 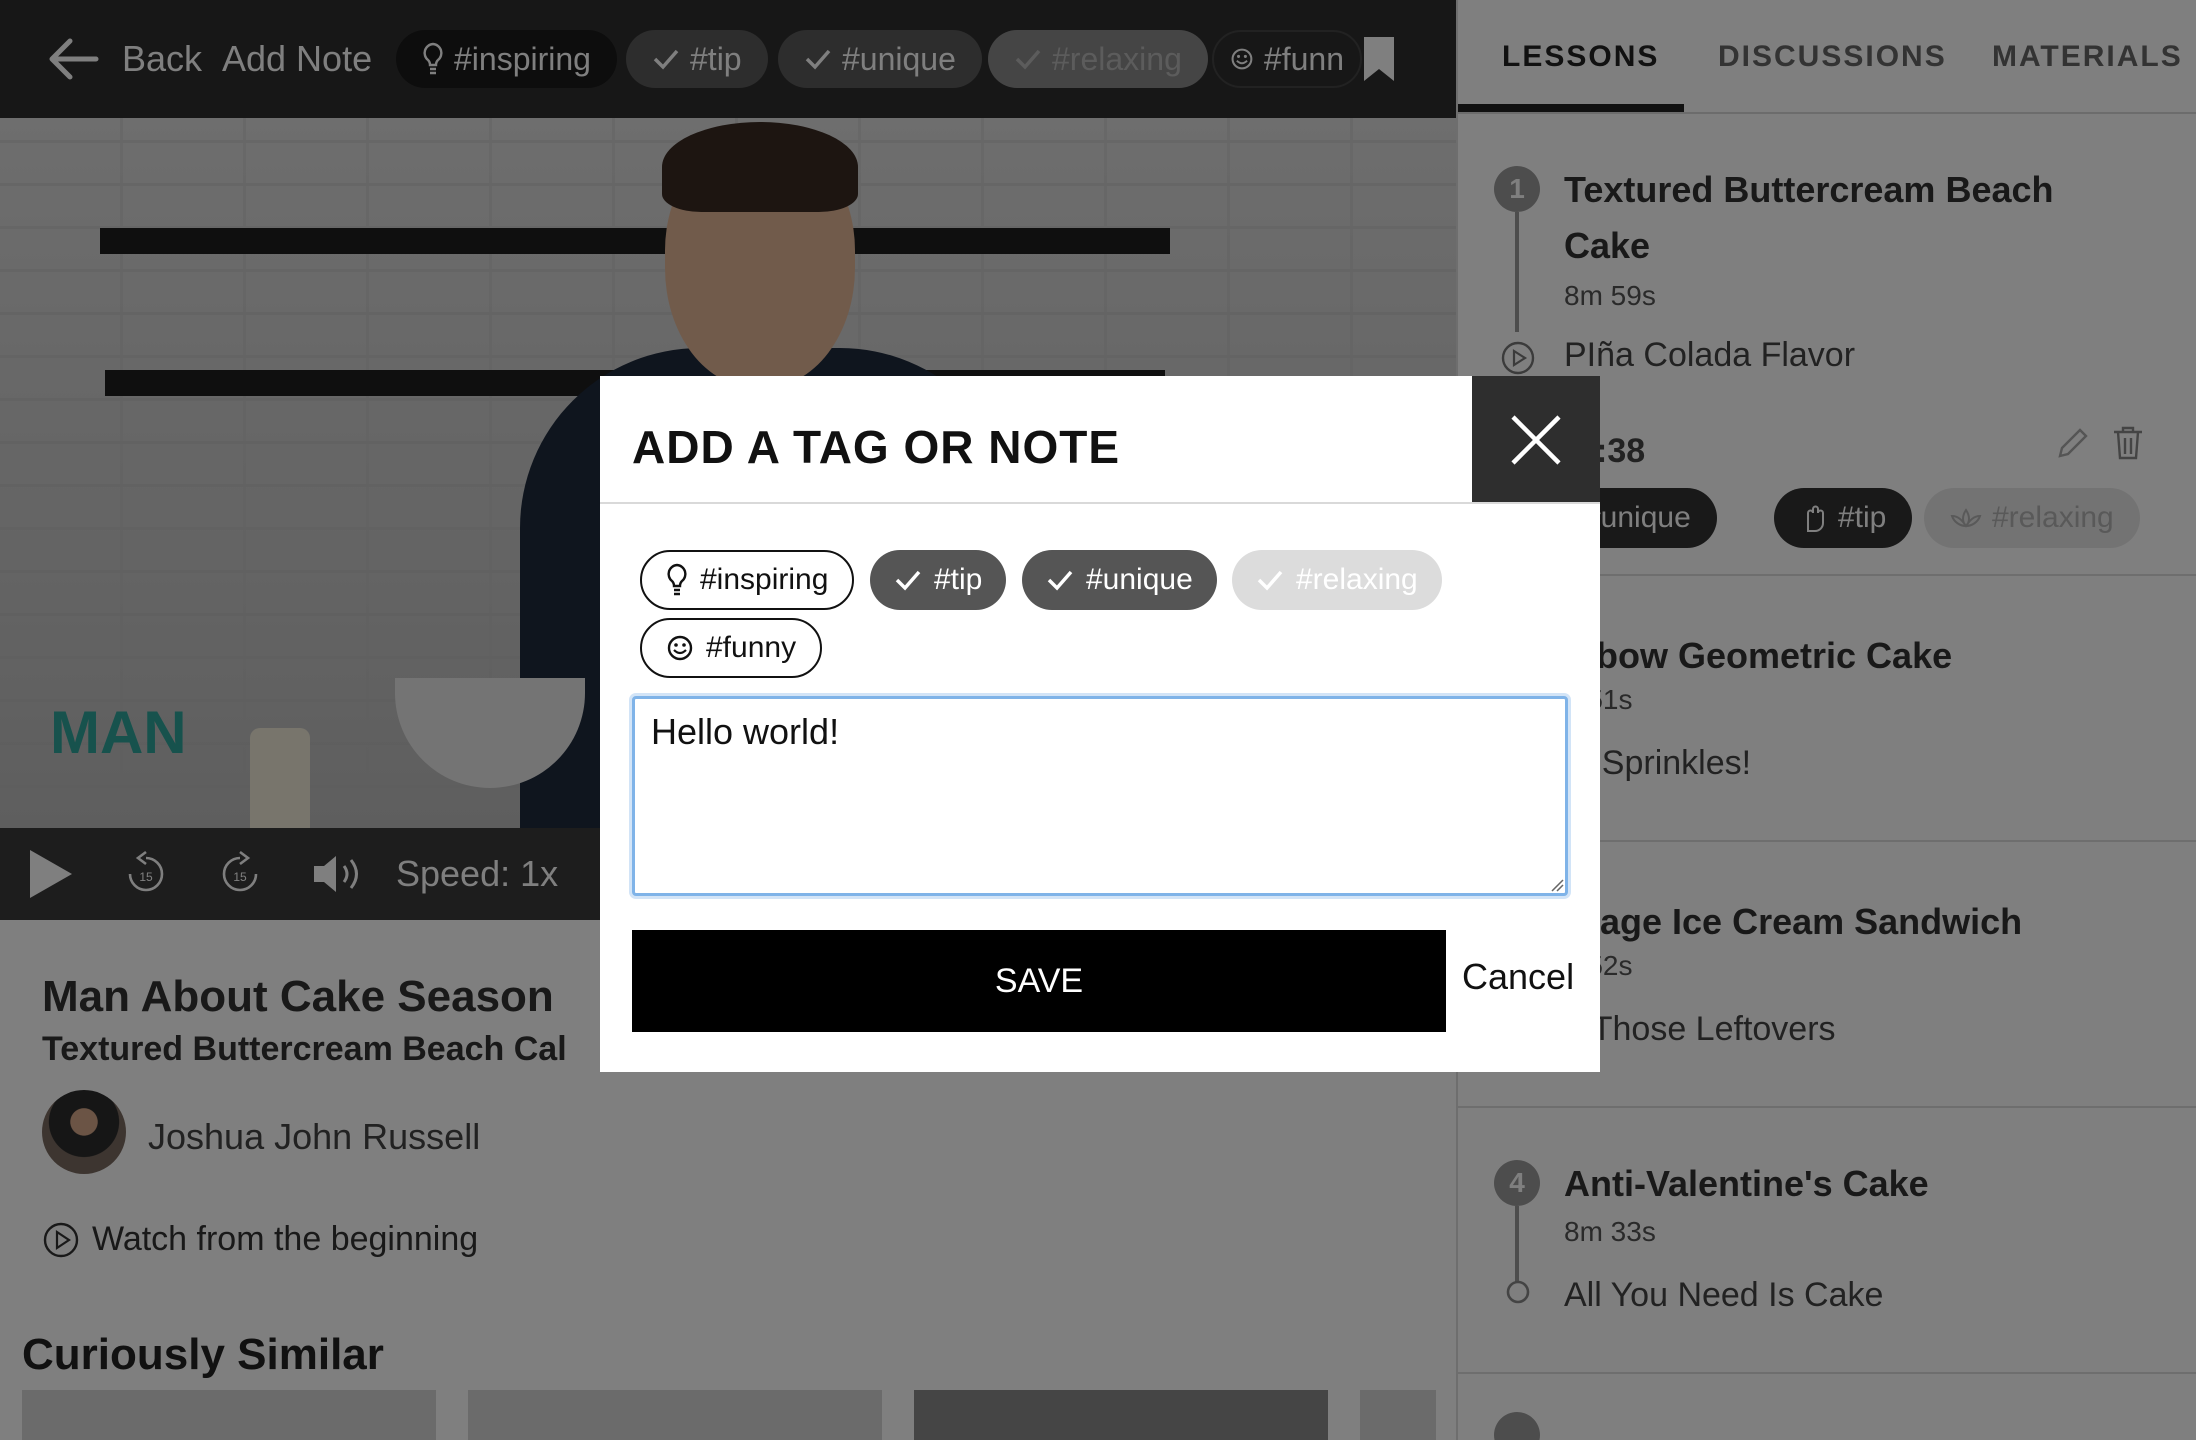 I want to click on tag-label: #relaxing, so click(x=1357, y=579).